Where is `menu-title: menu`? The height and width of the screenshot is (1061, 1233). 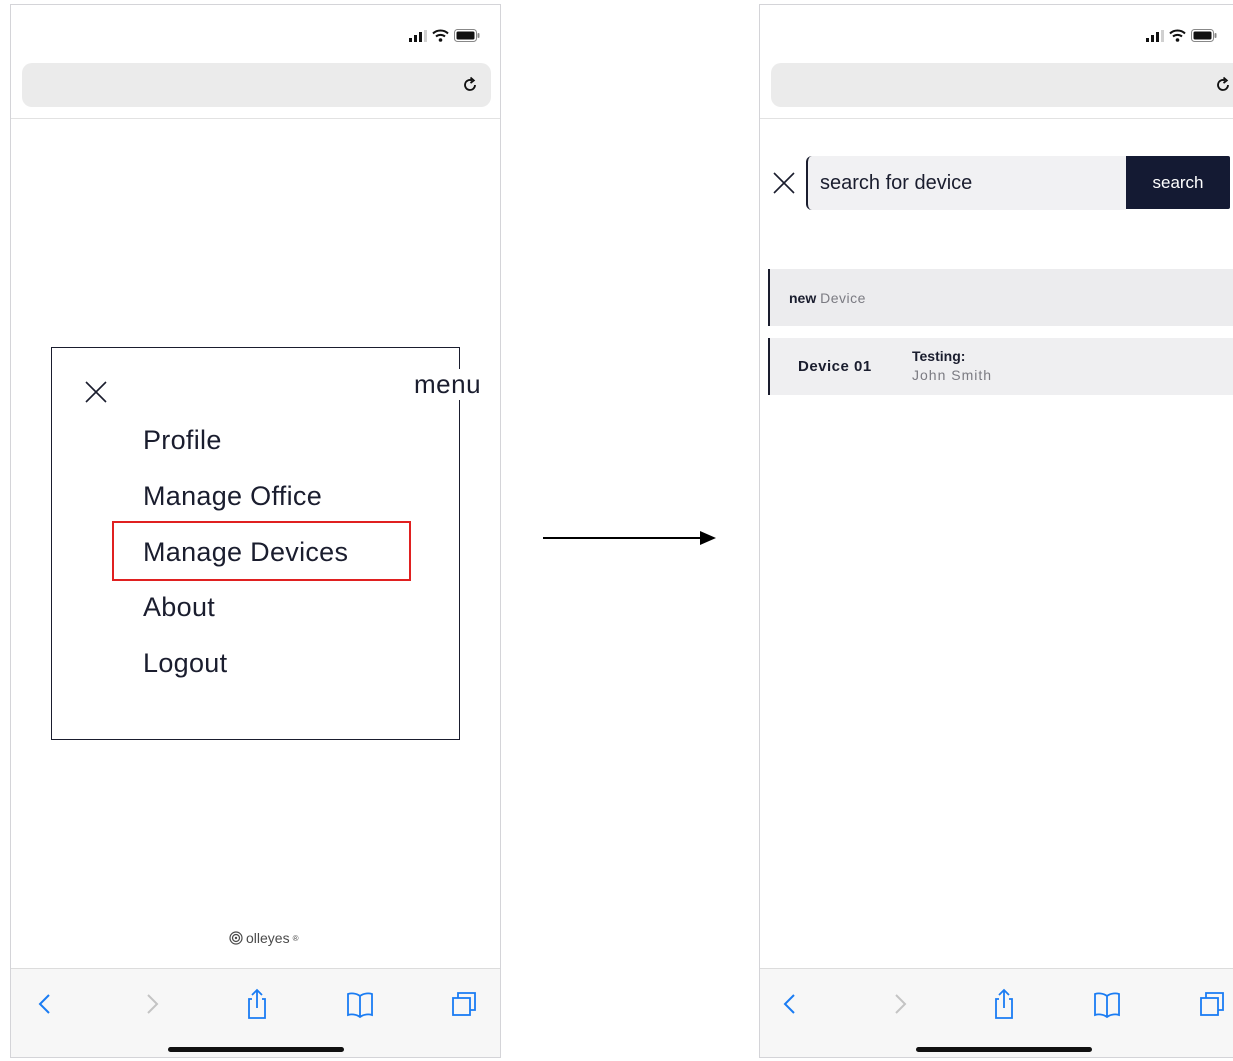
menu-title: menu is located at coordinates (448, 384).